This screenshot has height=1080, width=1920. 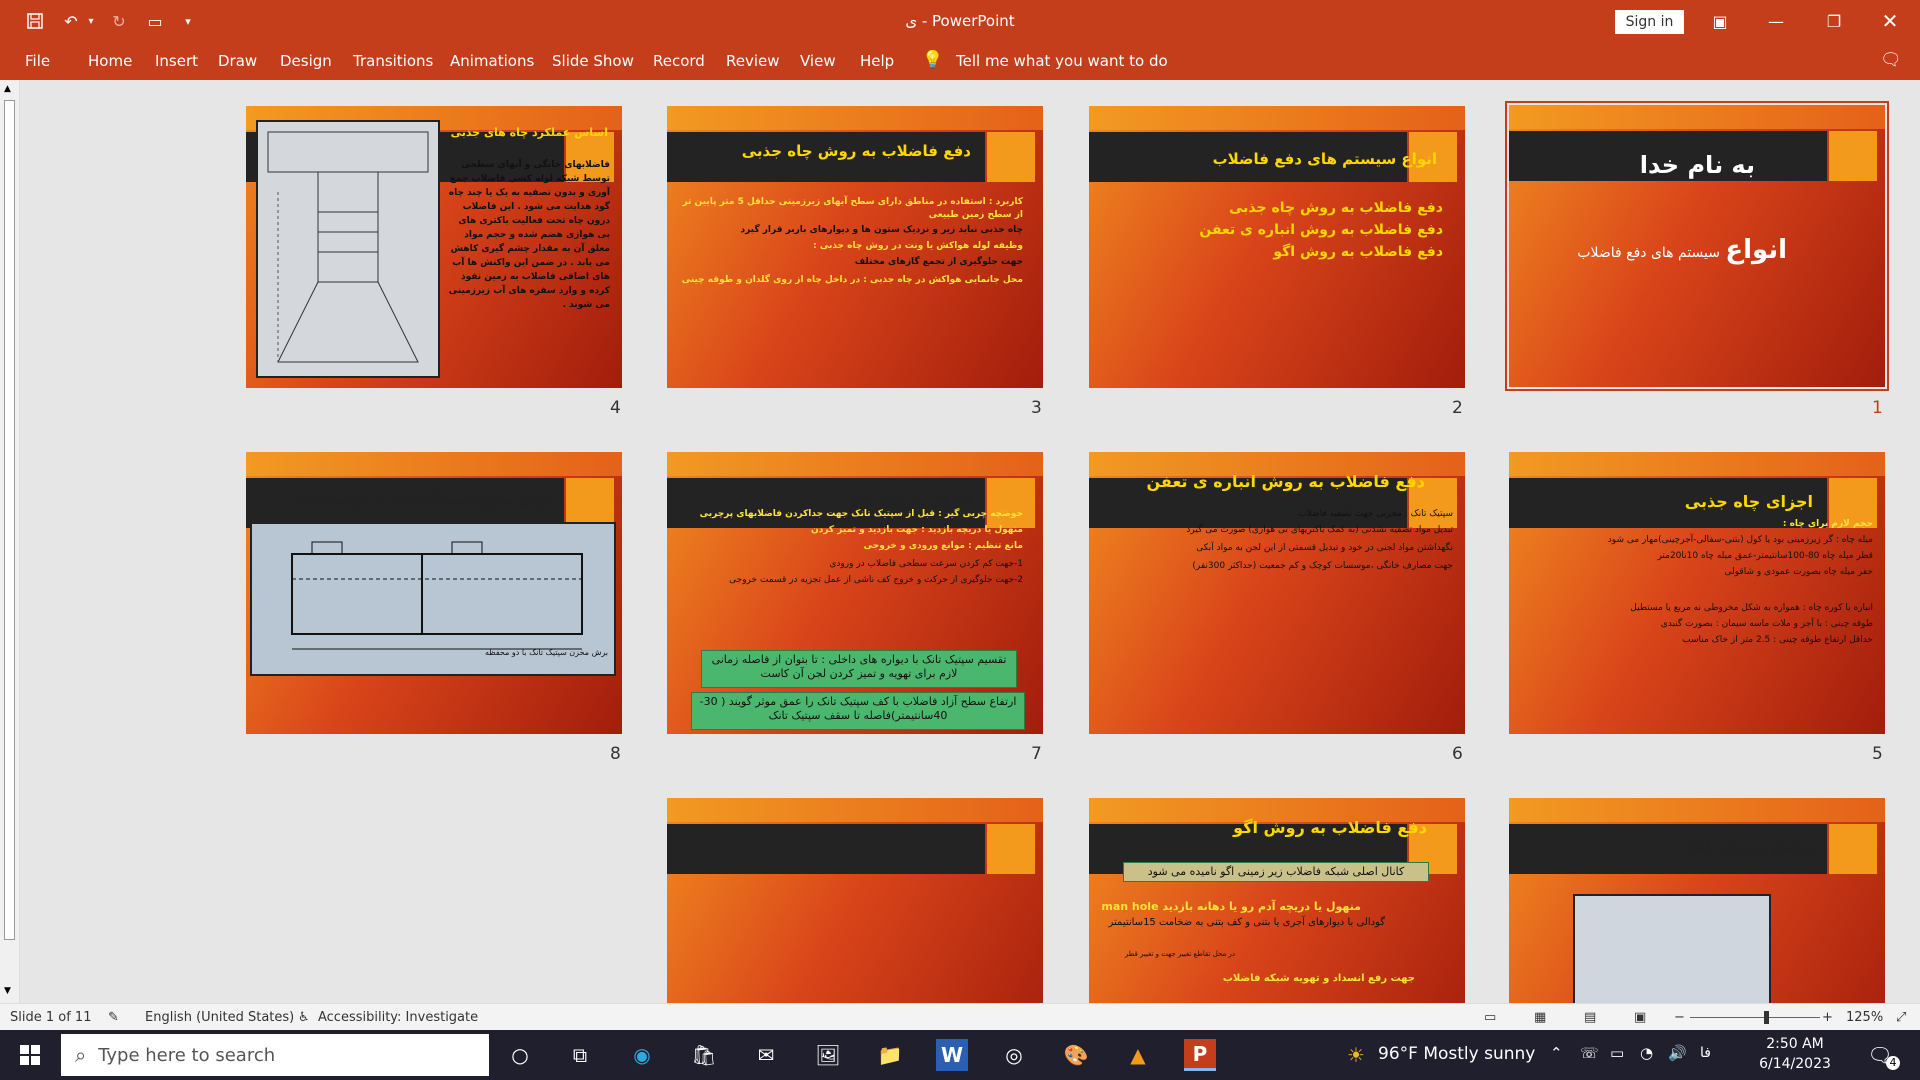 I want to click on slide-subtitle-big: انواع, so click(x=1756, y=250).